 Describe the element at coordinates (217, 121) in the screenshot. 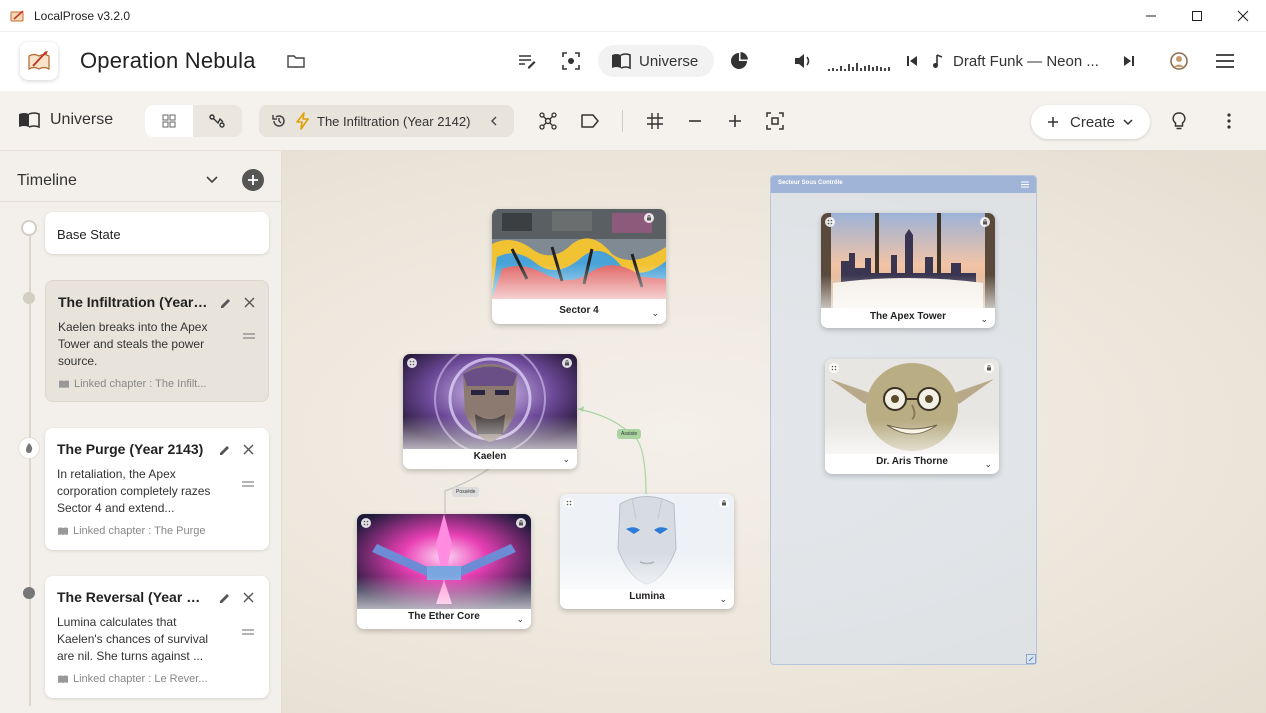

I see `graph-view-button` at that location.